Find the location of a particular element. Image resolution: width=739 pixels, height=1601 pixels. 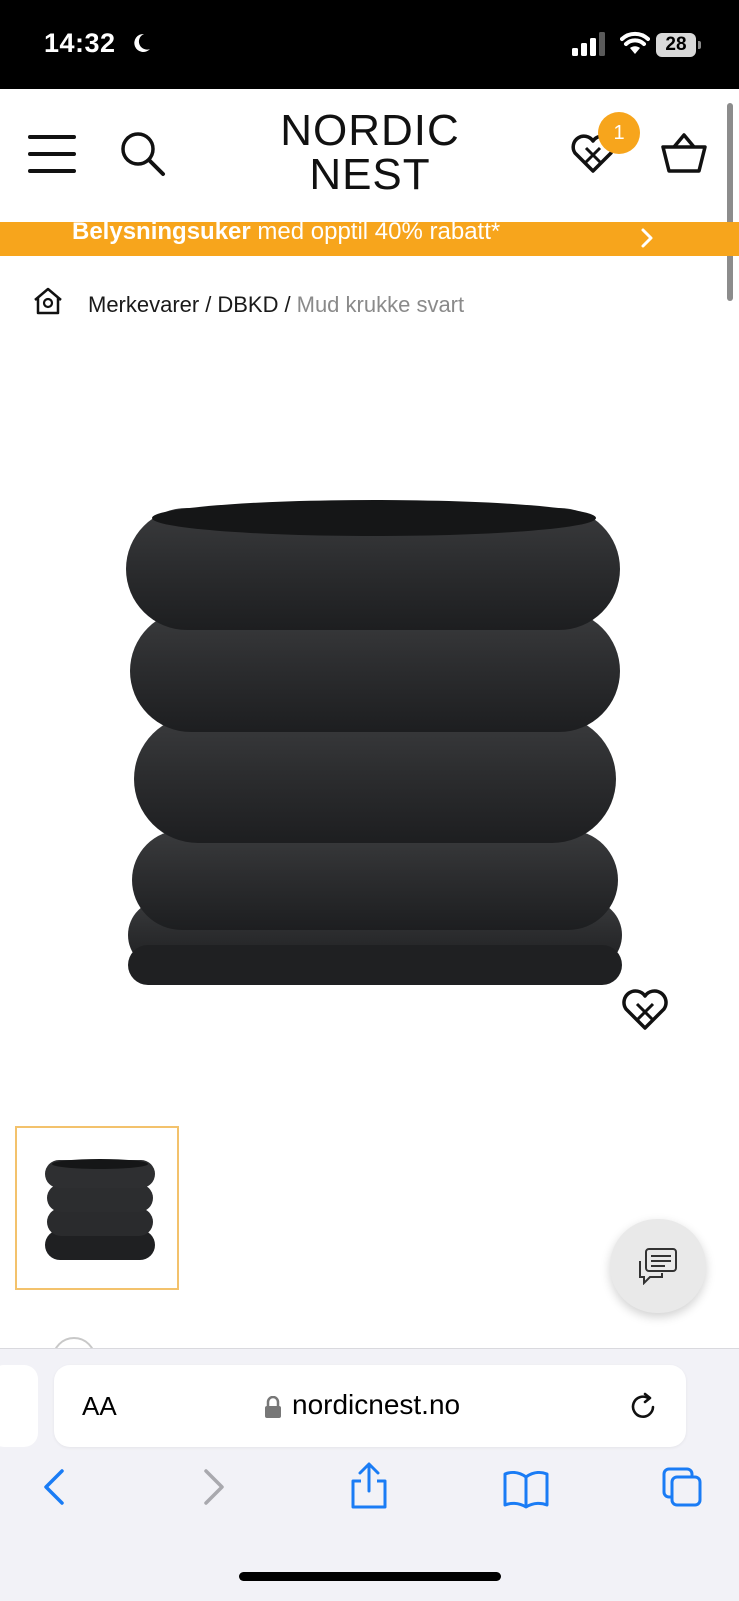

url-host: nordicnest.no is located at coordinates (376, 1404).